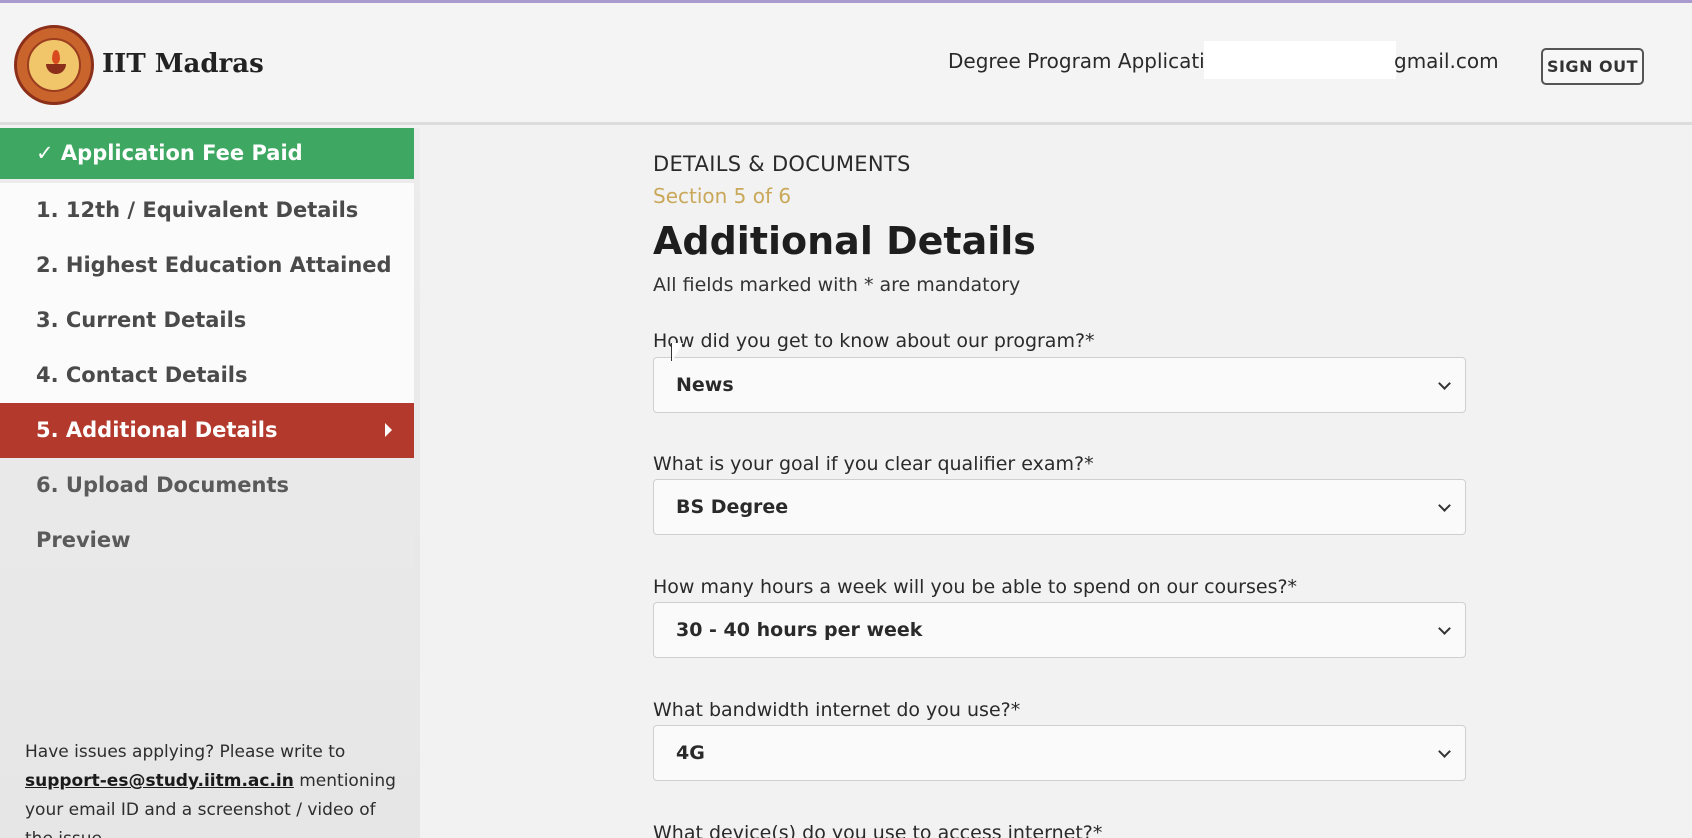  I want to click on page-title: Additional Details, so click(844, 241).